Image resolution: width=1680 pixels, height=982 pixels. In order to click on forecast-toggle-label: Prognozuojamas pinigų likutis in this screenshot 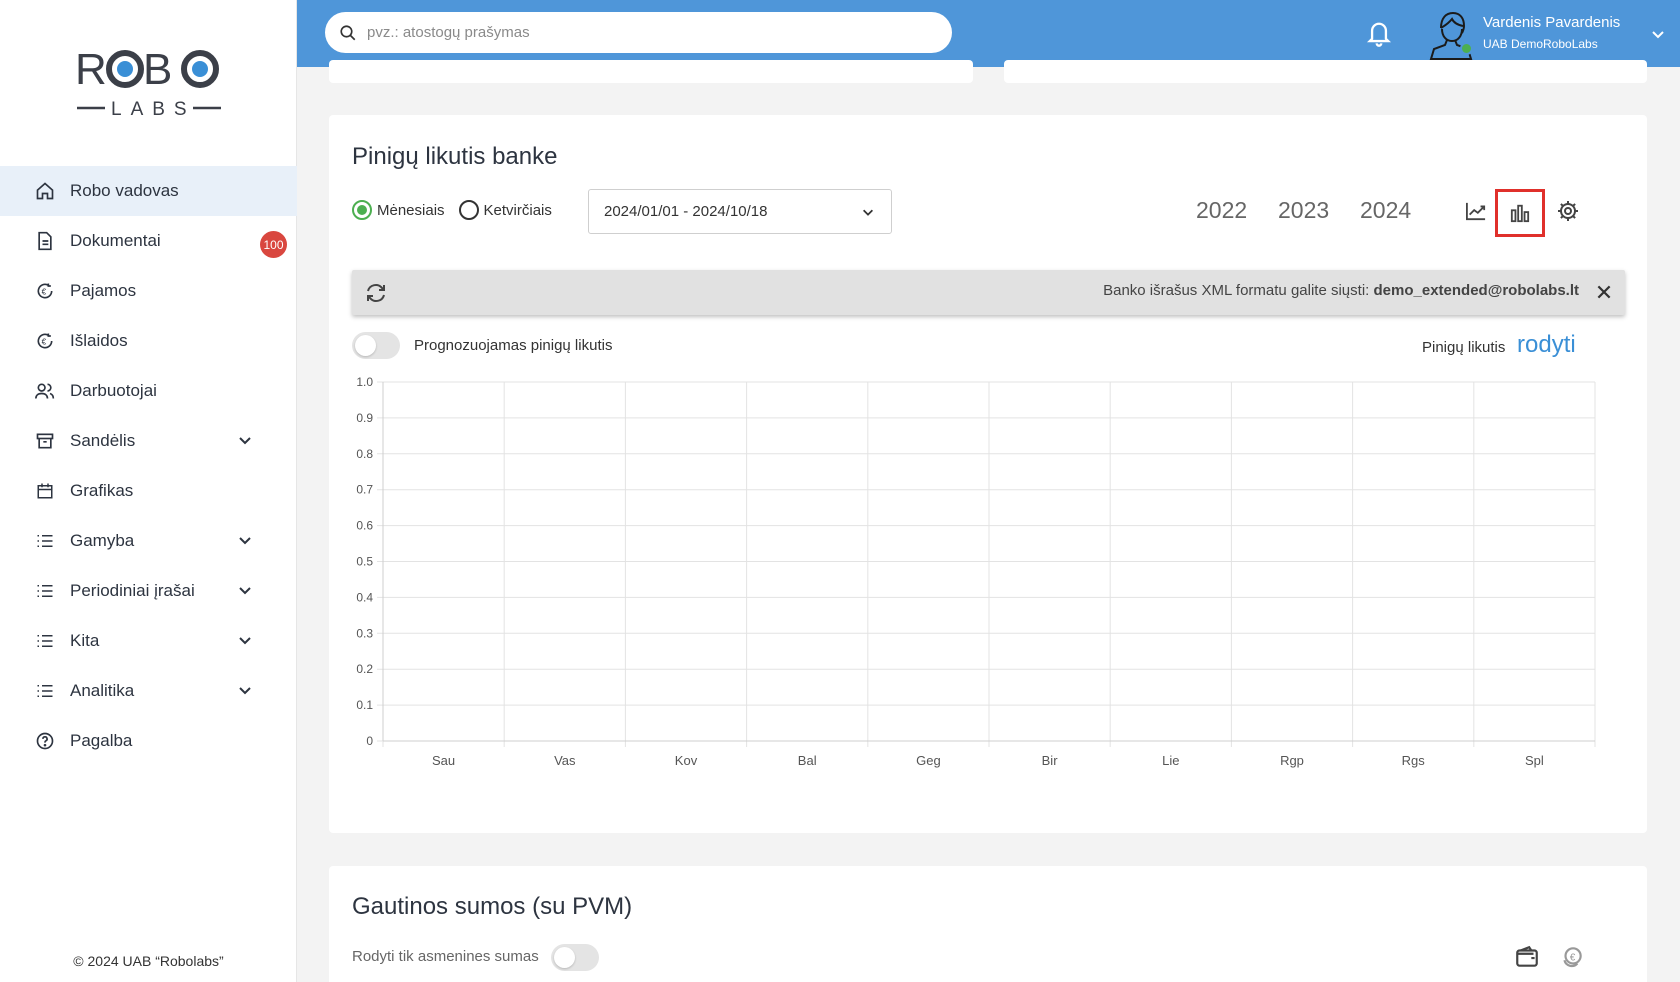, I will do `click(513, 345)`.